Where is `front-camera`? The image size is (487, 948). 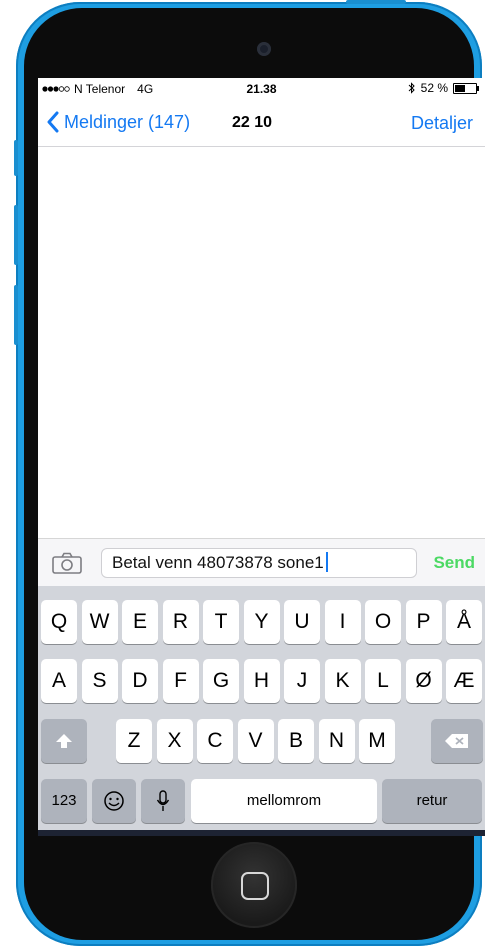 front-camera is located at coordinates (264, 49).